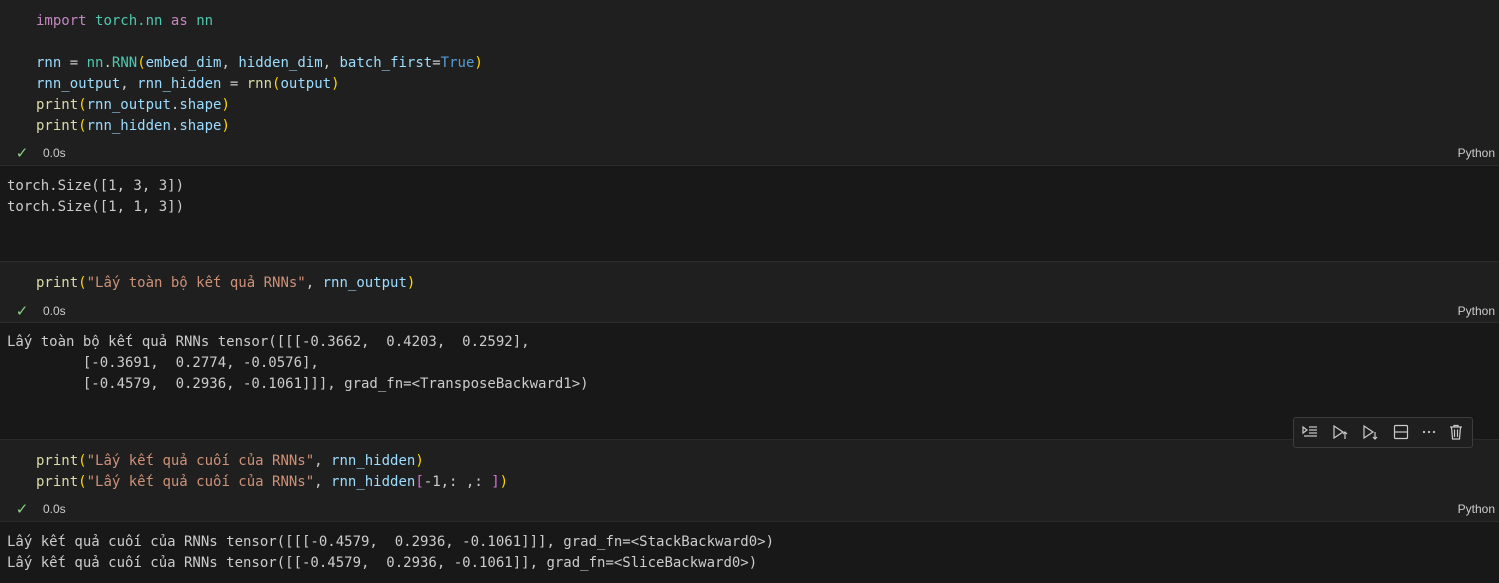 This screenshot has width=1499, height=583. Describe the element at coordinates (457, 63) in the screenshot. I see `code-token: True` at that location.